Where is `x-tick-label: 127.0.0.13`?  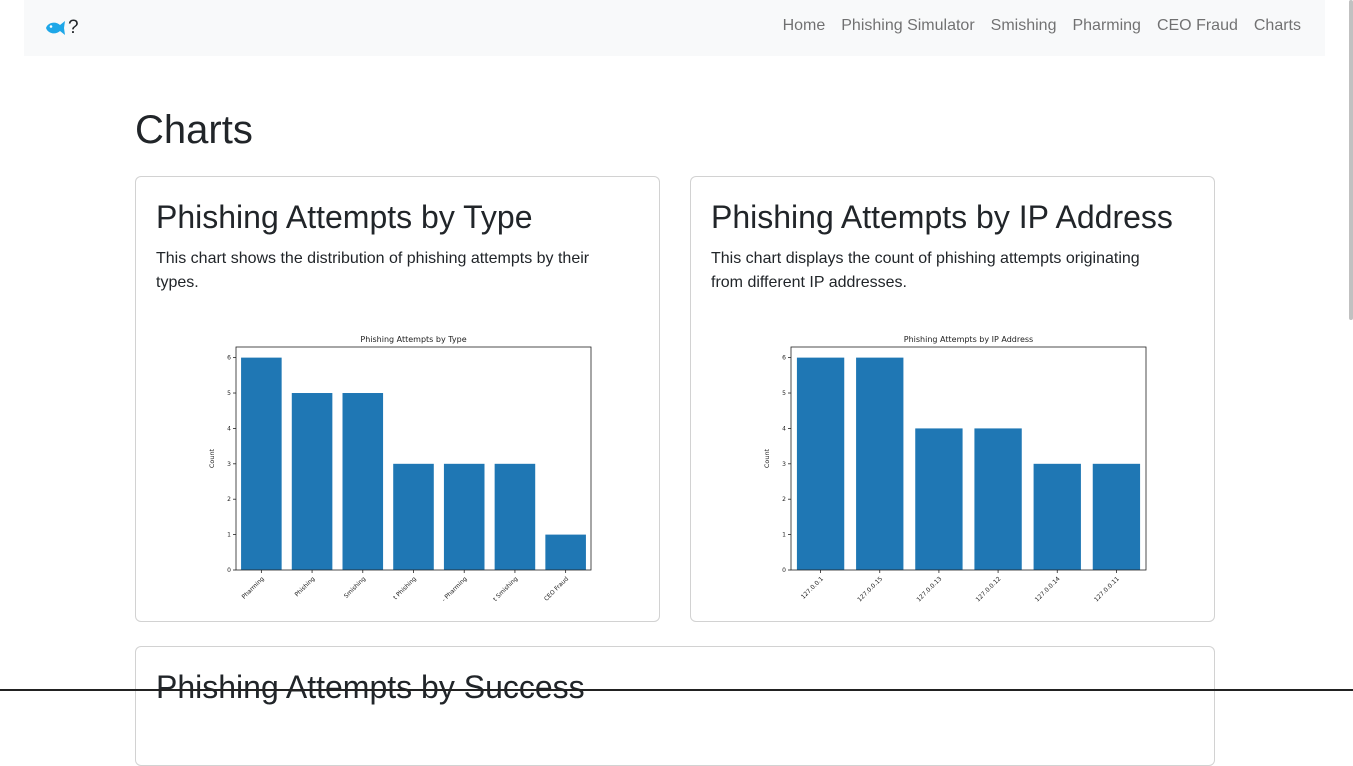 x-tick-label: 127.0.0.13 is located at coordinates (929, 589).